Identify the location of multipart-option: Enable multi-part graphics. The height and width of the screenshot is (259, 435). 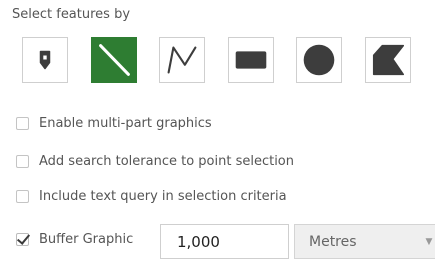
(114, 123).